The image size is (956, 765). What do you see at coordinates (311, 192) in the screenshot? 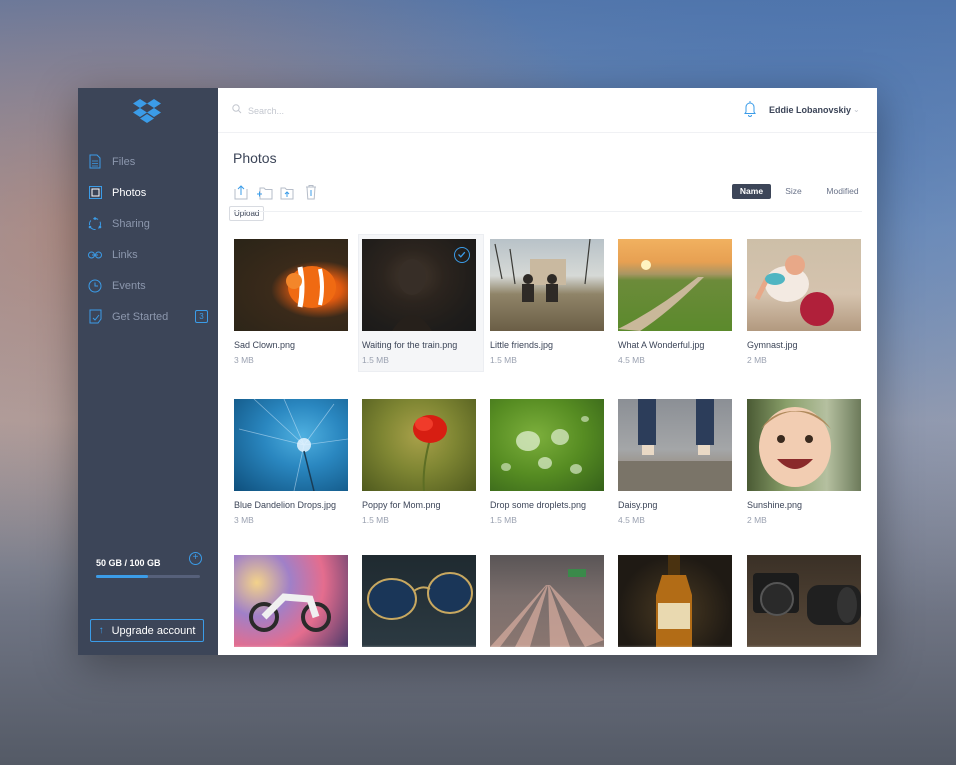
I see `delete-icon` at bounding box center [311, 192].